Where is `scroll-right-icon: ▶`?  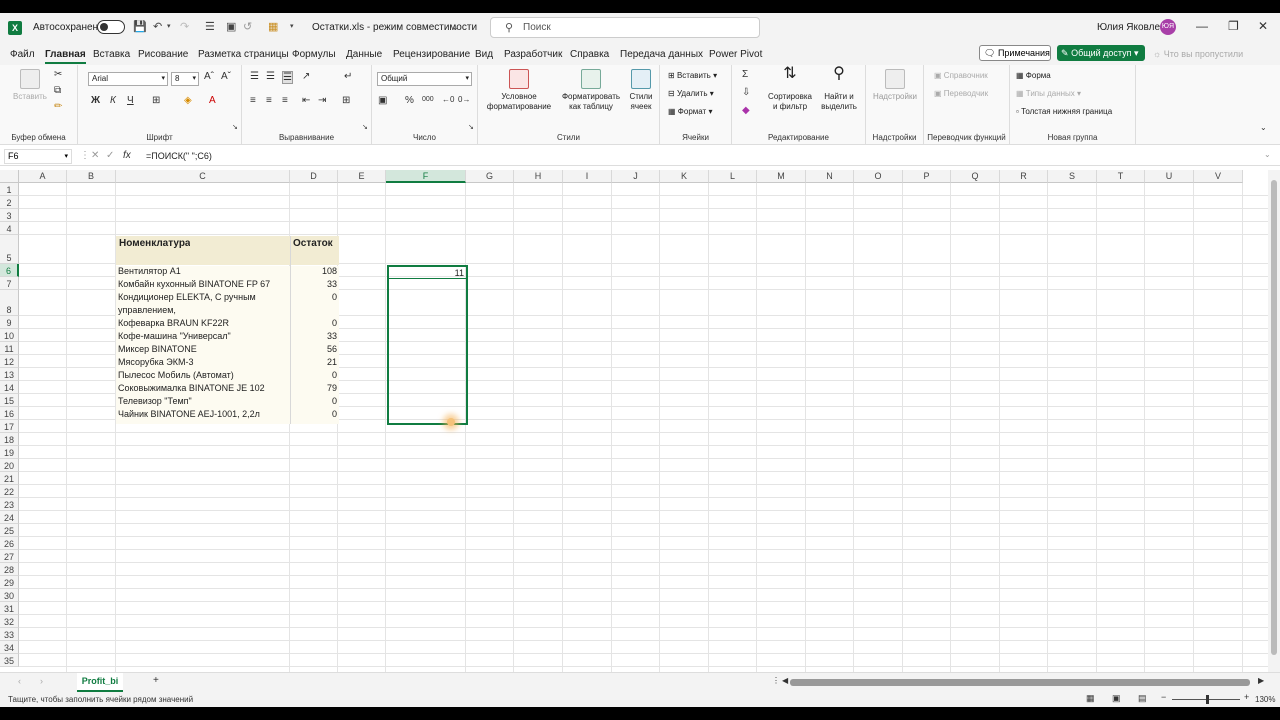
scroll-right-icon: ▶ is located at coordinates (1261, 680).